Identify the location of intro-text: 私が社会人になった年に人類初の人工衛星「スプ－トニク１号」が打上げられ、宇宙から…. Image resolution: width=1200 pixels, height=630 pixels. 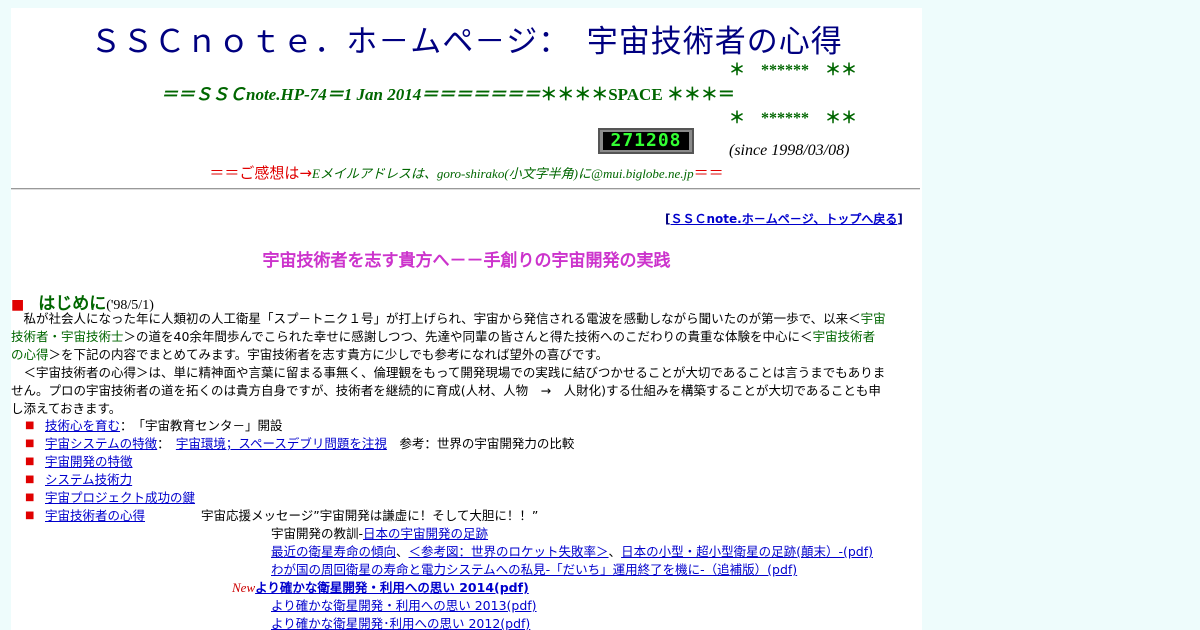
(436, 318).